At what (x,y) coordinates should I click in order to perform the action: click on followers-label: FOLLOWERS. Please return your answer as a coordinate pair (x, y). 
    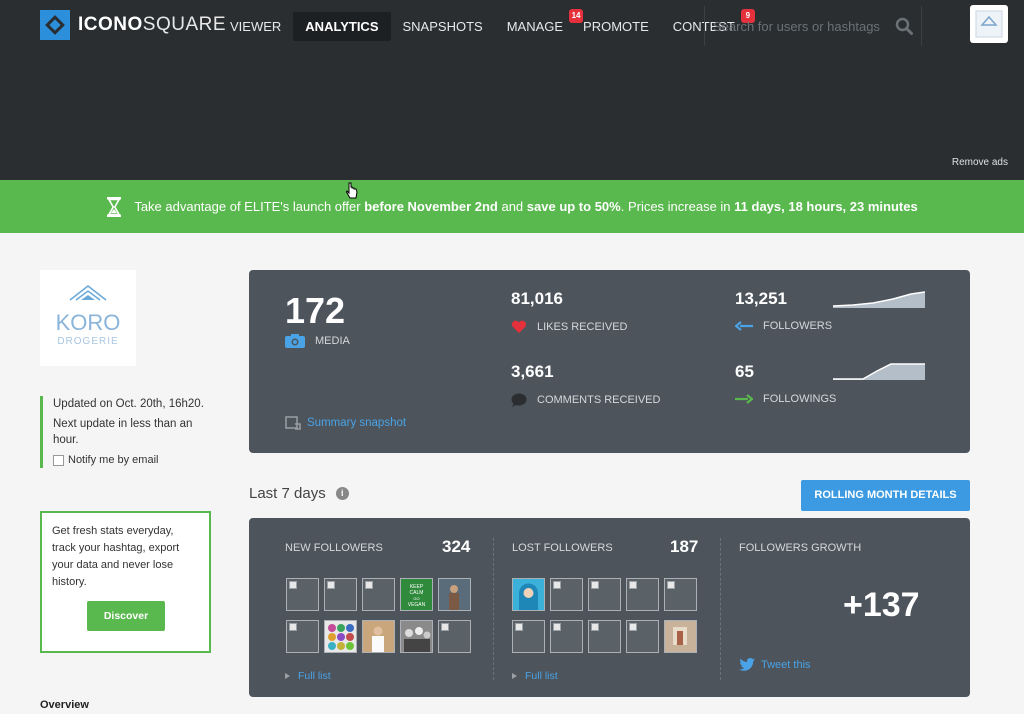
    Looking at the image, I should click on (798, 326).